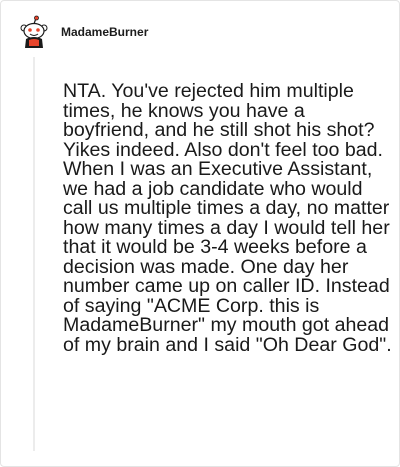  Describe the element at coordinates (34, 254) in the screenshot. I see `thread-collapse-line` at that location.